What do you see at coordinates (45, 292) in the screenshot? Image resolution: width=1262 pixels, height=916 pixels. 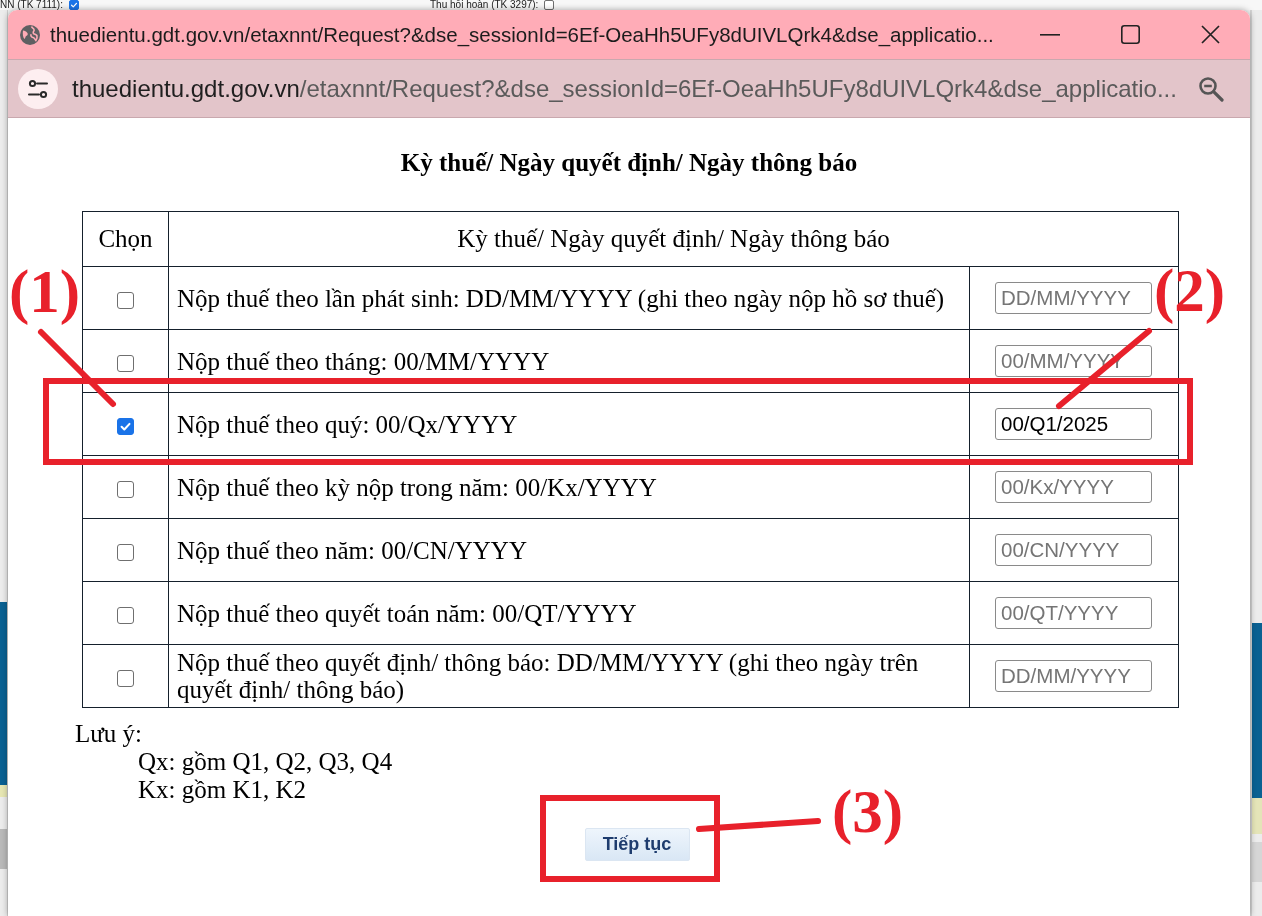 I see `annotation-label: (1)` at bounding box center [45, 292].